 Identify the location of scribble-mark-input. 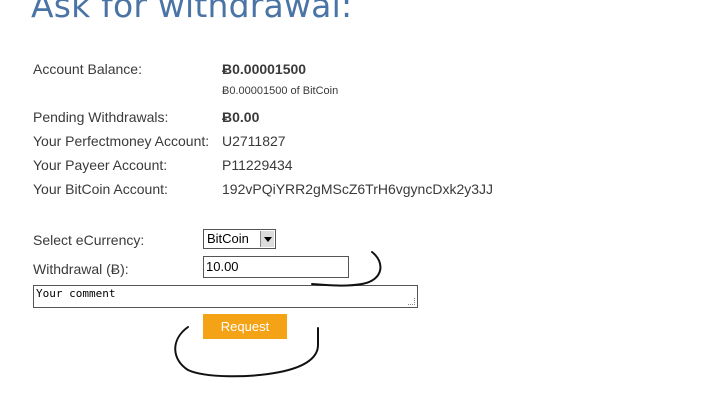
(346, 269).